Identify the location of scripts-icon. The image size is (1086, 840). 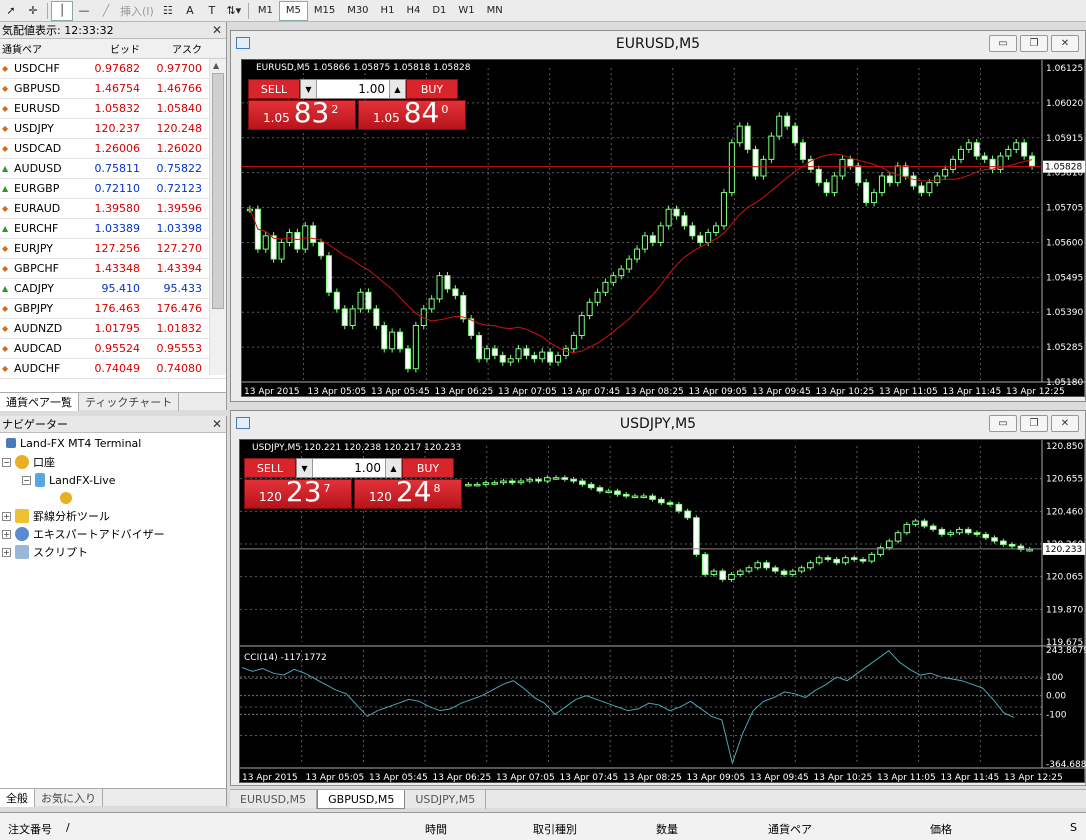
(22, 552).